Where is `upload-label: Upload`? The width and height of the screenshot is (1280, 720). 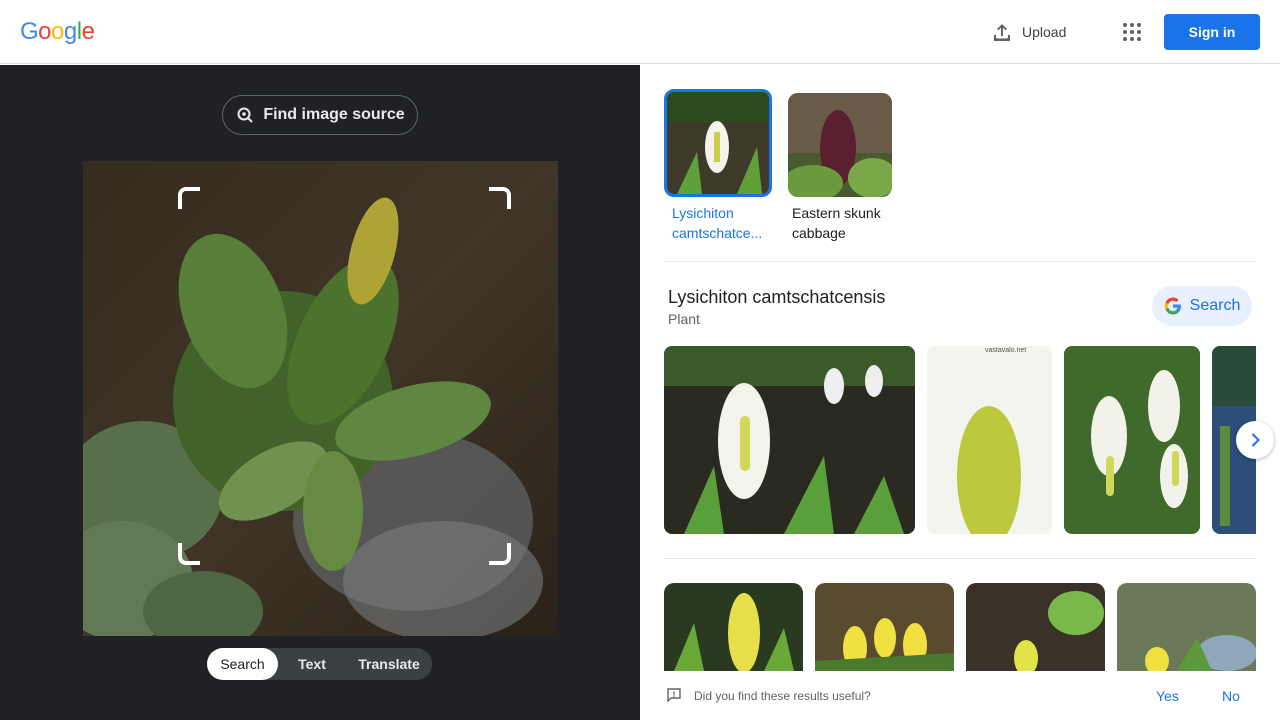 upload-label: Upload is located at coordinates (1044, 32).